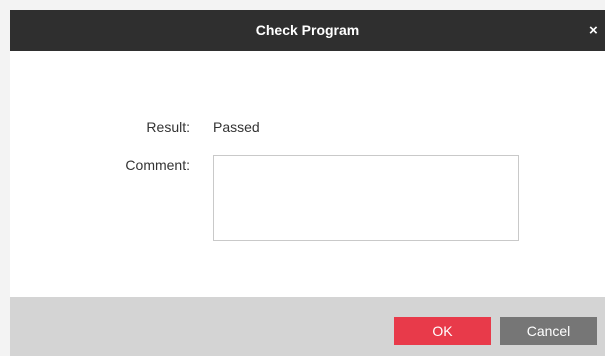  I want to click on close-icon: ×, so click(597, 30).